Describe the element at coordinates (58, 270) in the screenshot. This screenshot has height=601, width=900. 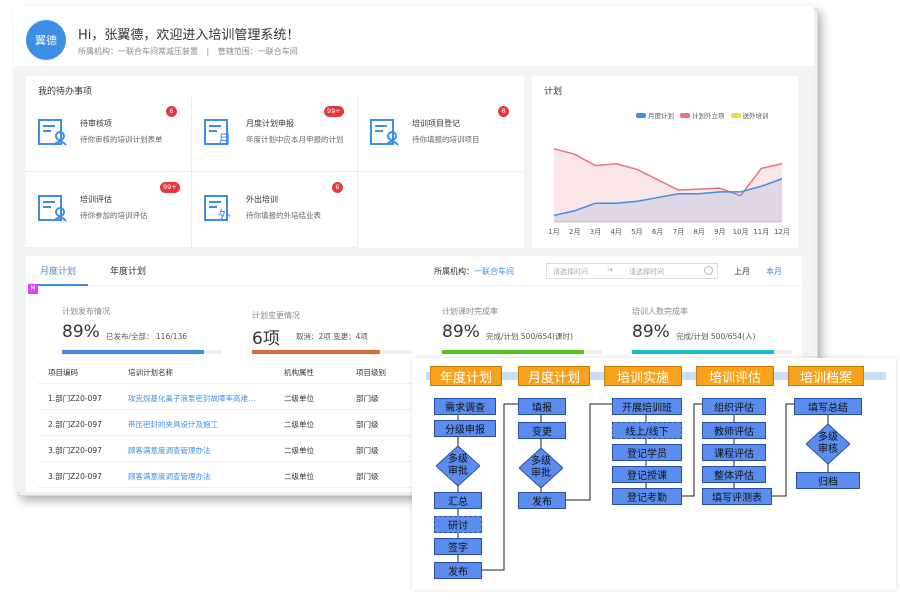
I see `tab-monthly: 月度计划` at that location.